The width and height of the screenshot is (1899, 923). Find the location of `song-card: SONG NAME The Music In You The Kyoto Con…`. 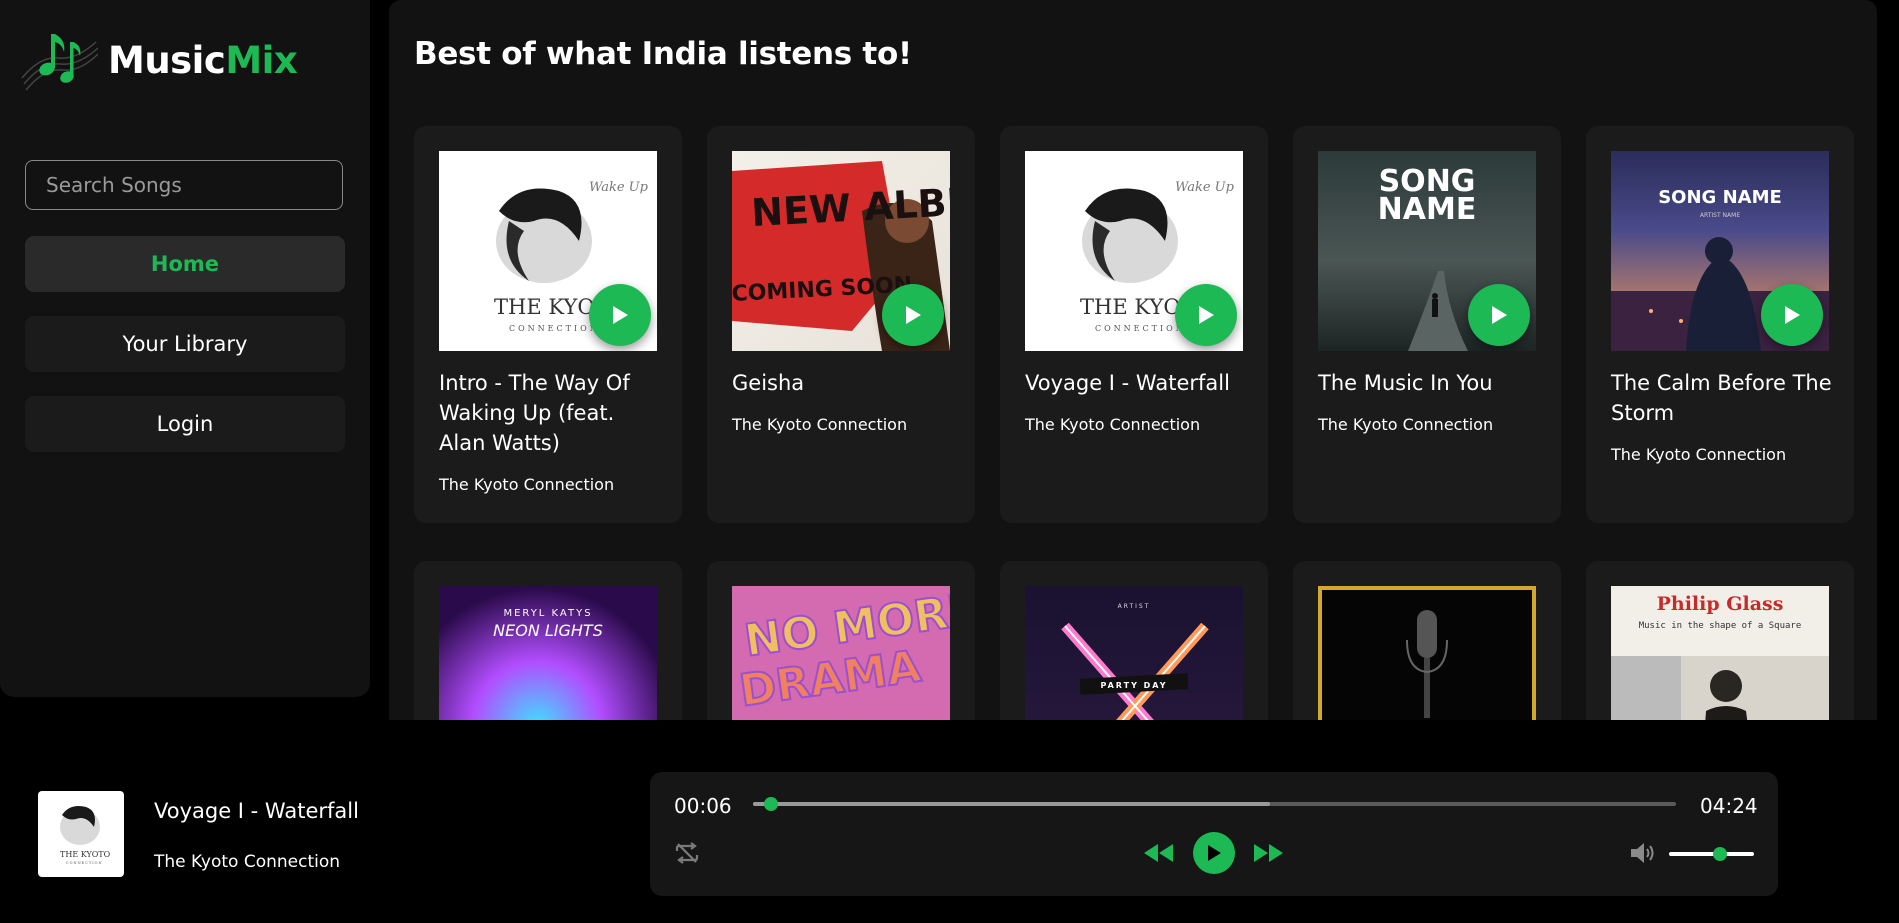

song-card: SONG NAME The Music In You The Kyoto Con… is located at coordinates (1427, 324).